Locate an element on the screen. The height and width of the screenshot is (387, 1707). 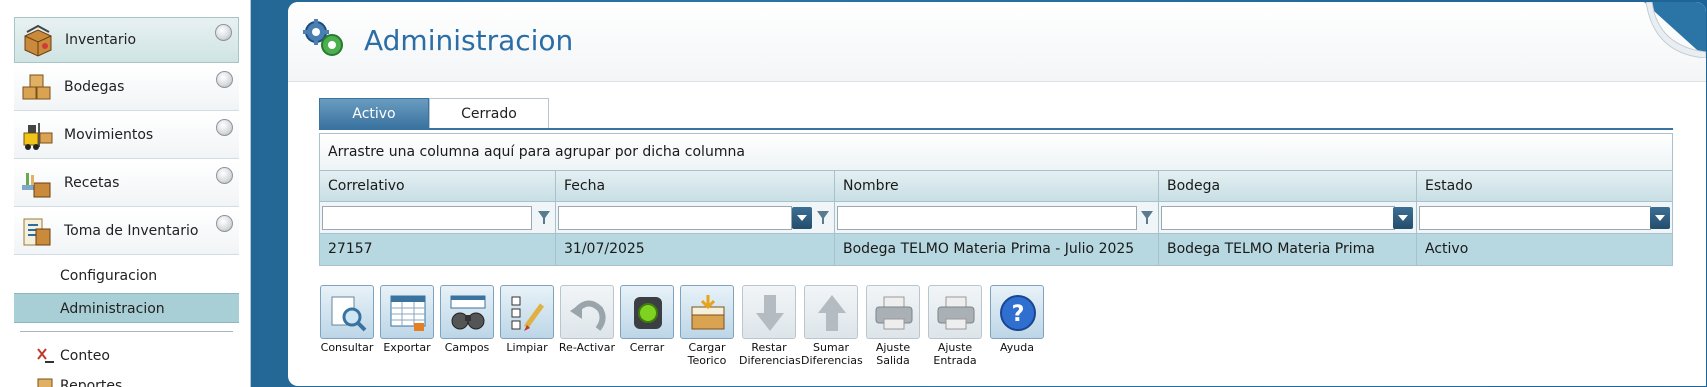
chevron-up-icon is located at coordinates (224, 223).